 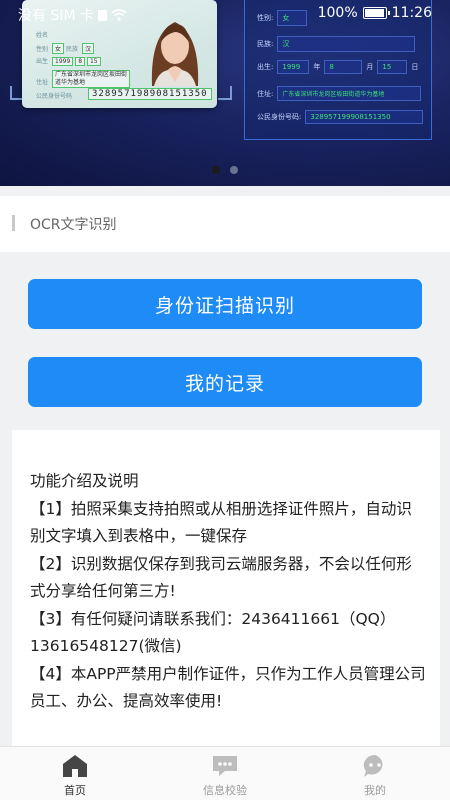 What do you see at coordinates (75, 790) in the screenshot?
I see `tab-label: 首页` at bounding box center [75, 790].